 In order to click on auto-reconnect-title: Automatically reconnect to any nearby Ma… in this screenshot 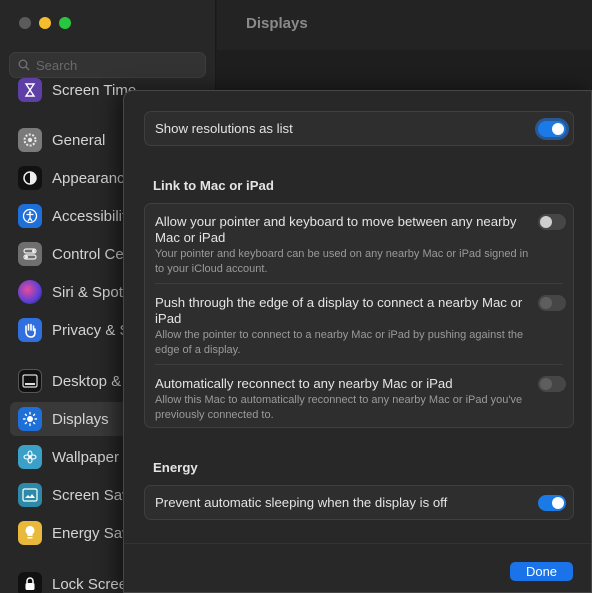, I will do `click(304, 383)`.